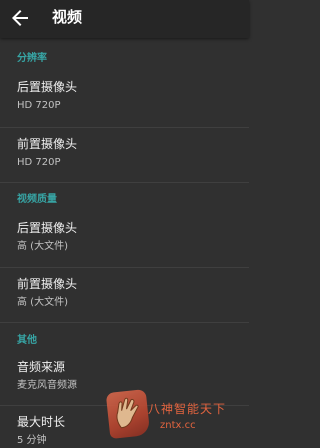 This screenshot has height=448, width=320. What do you see at coordinates (124, 243) in the screenshot?
I see `pref-quality-rear-camera: 后置摄像头 高 (大文件)` at bounding box center [124, 243].